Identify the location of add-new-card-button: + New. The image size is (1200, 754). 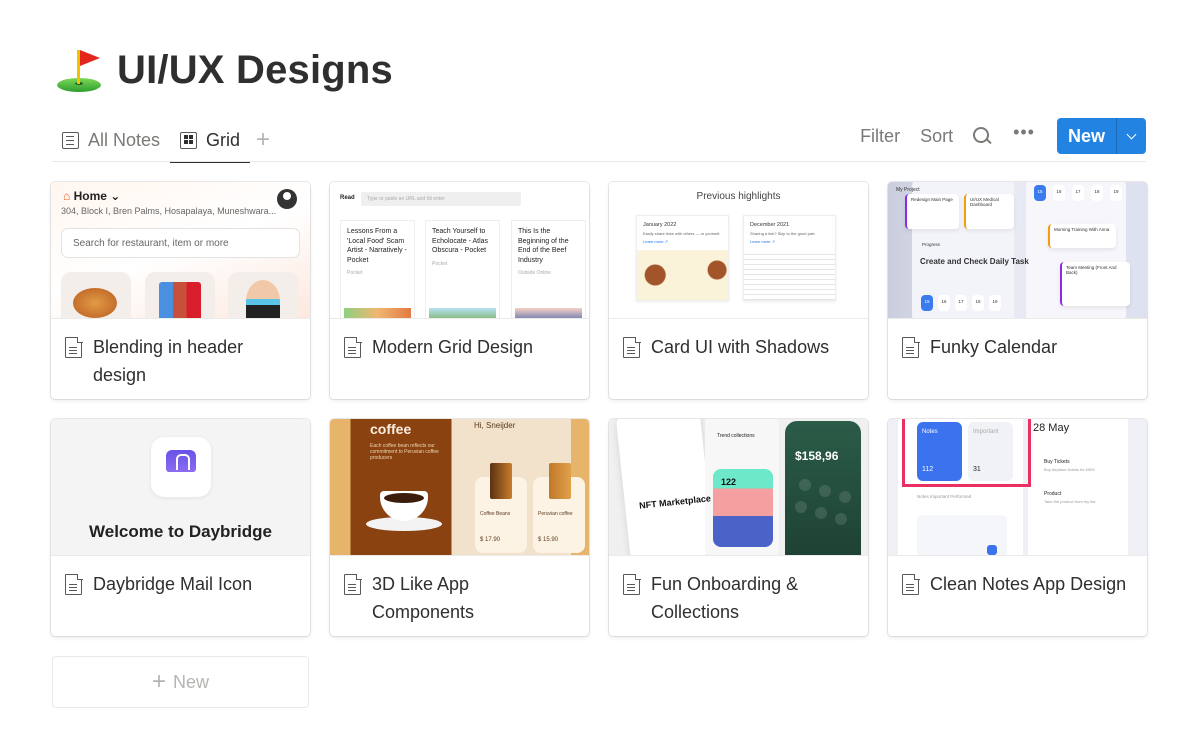
(180, 682).